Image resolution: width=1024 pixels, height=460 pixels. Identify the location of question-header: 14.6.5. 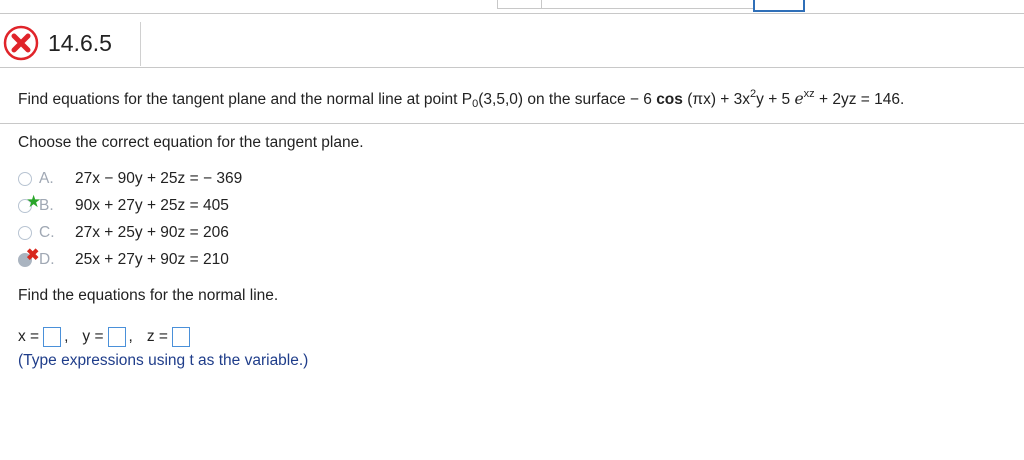
(57, 43).